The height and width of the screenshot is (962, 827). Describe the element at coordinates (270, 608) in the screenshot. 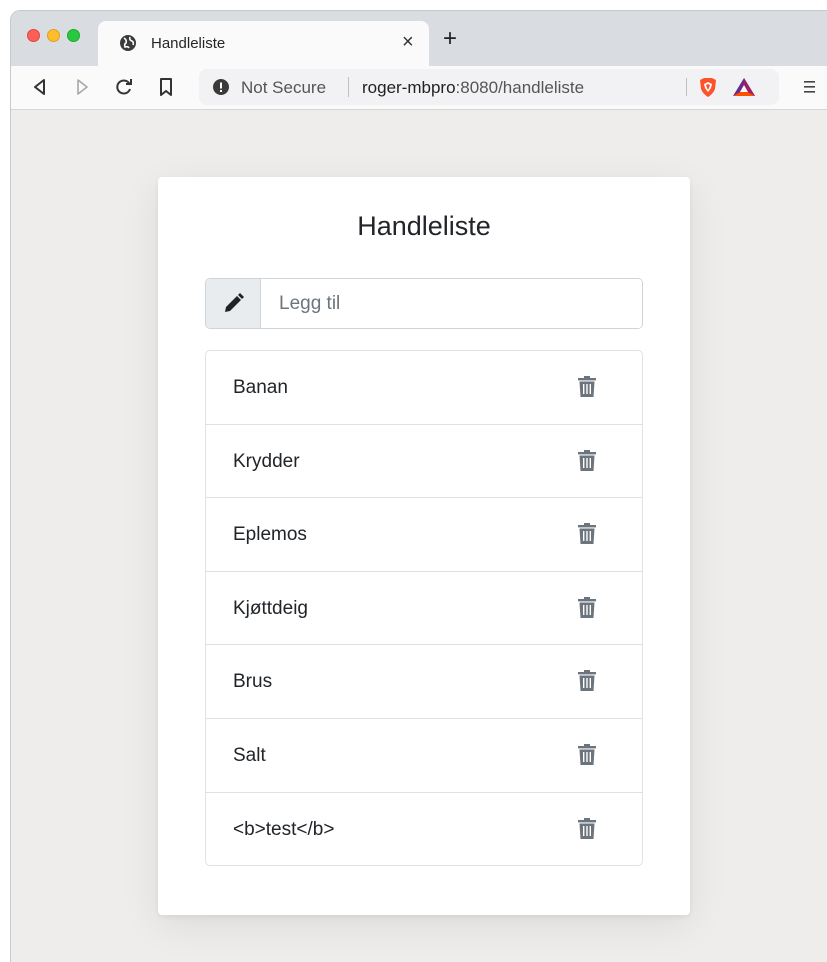

I see `item-label: Kjøttdeig` at that location.